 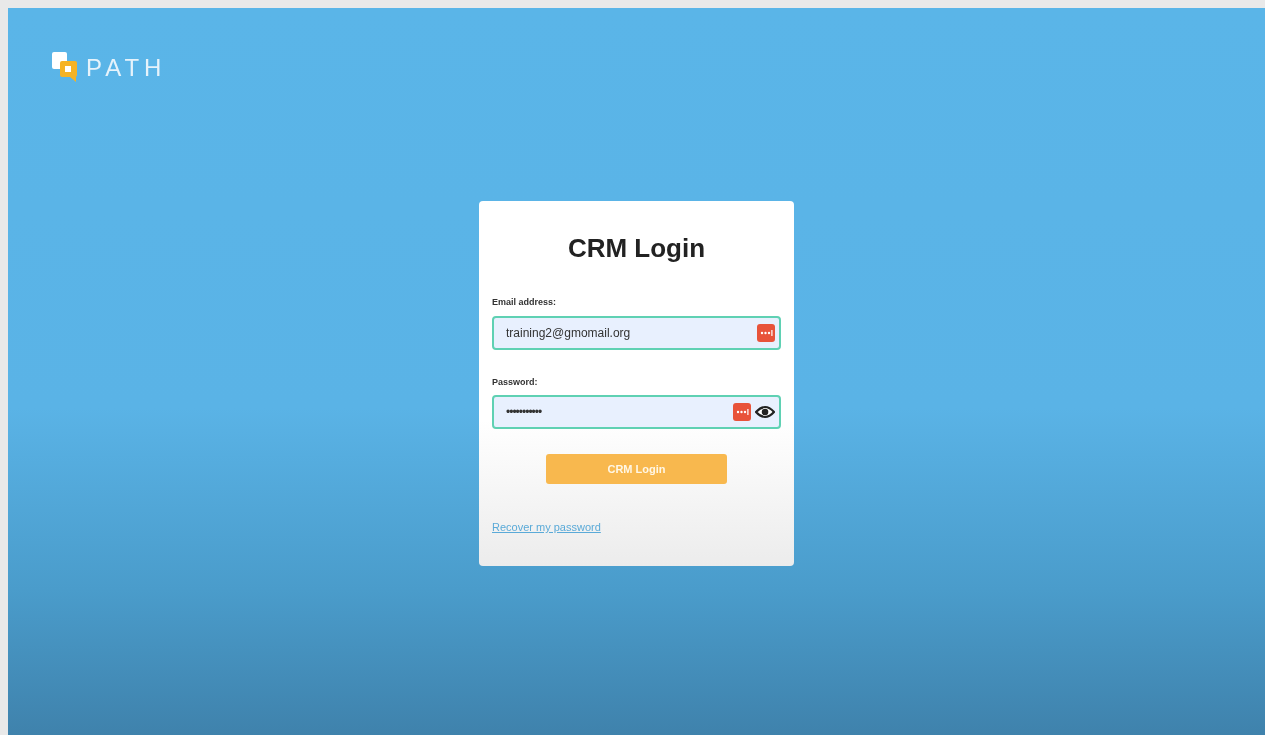 What do you see at coordinates (126, 68) in the screenshot?
I see `logo-text: PATH` at bounding box center [126, 68].